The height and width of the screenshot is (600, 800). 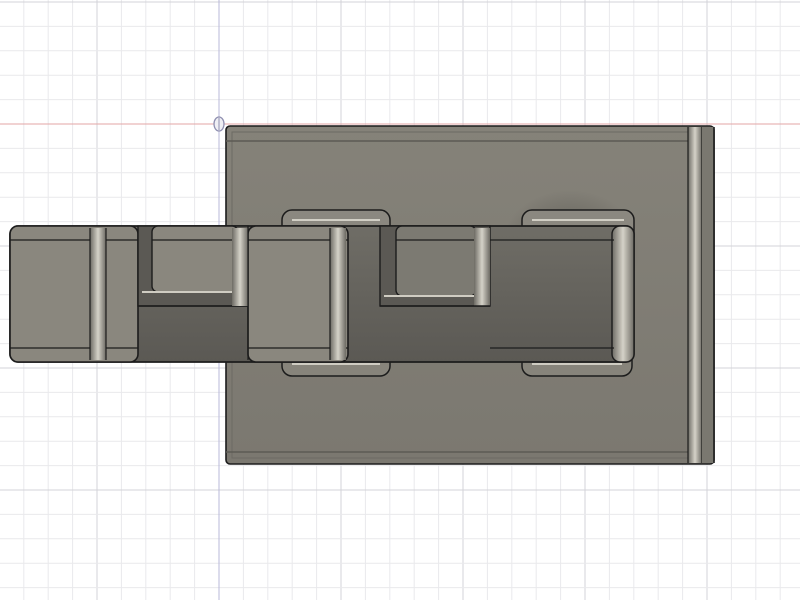 What do you see at coordinates (290, 294) in the screenshot?
I see `center-block` at bounding box center [290, 294].